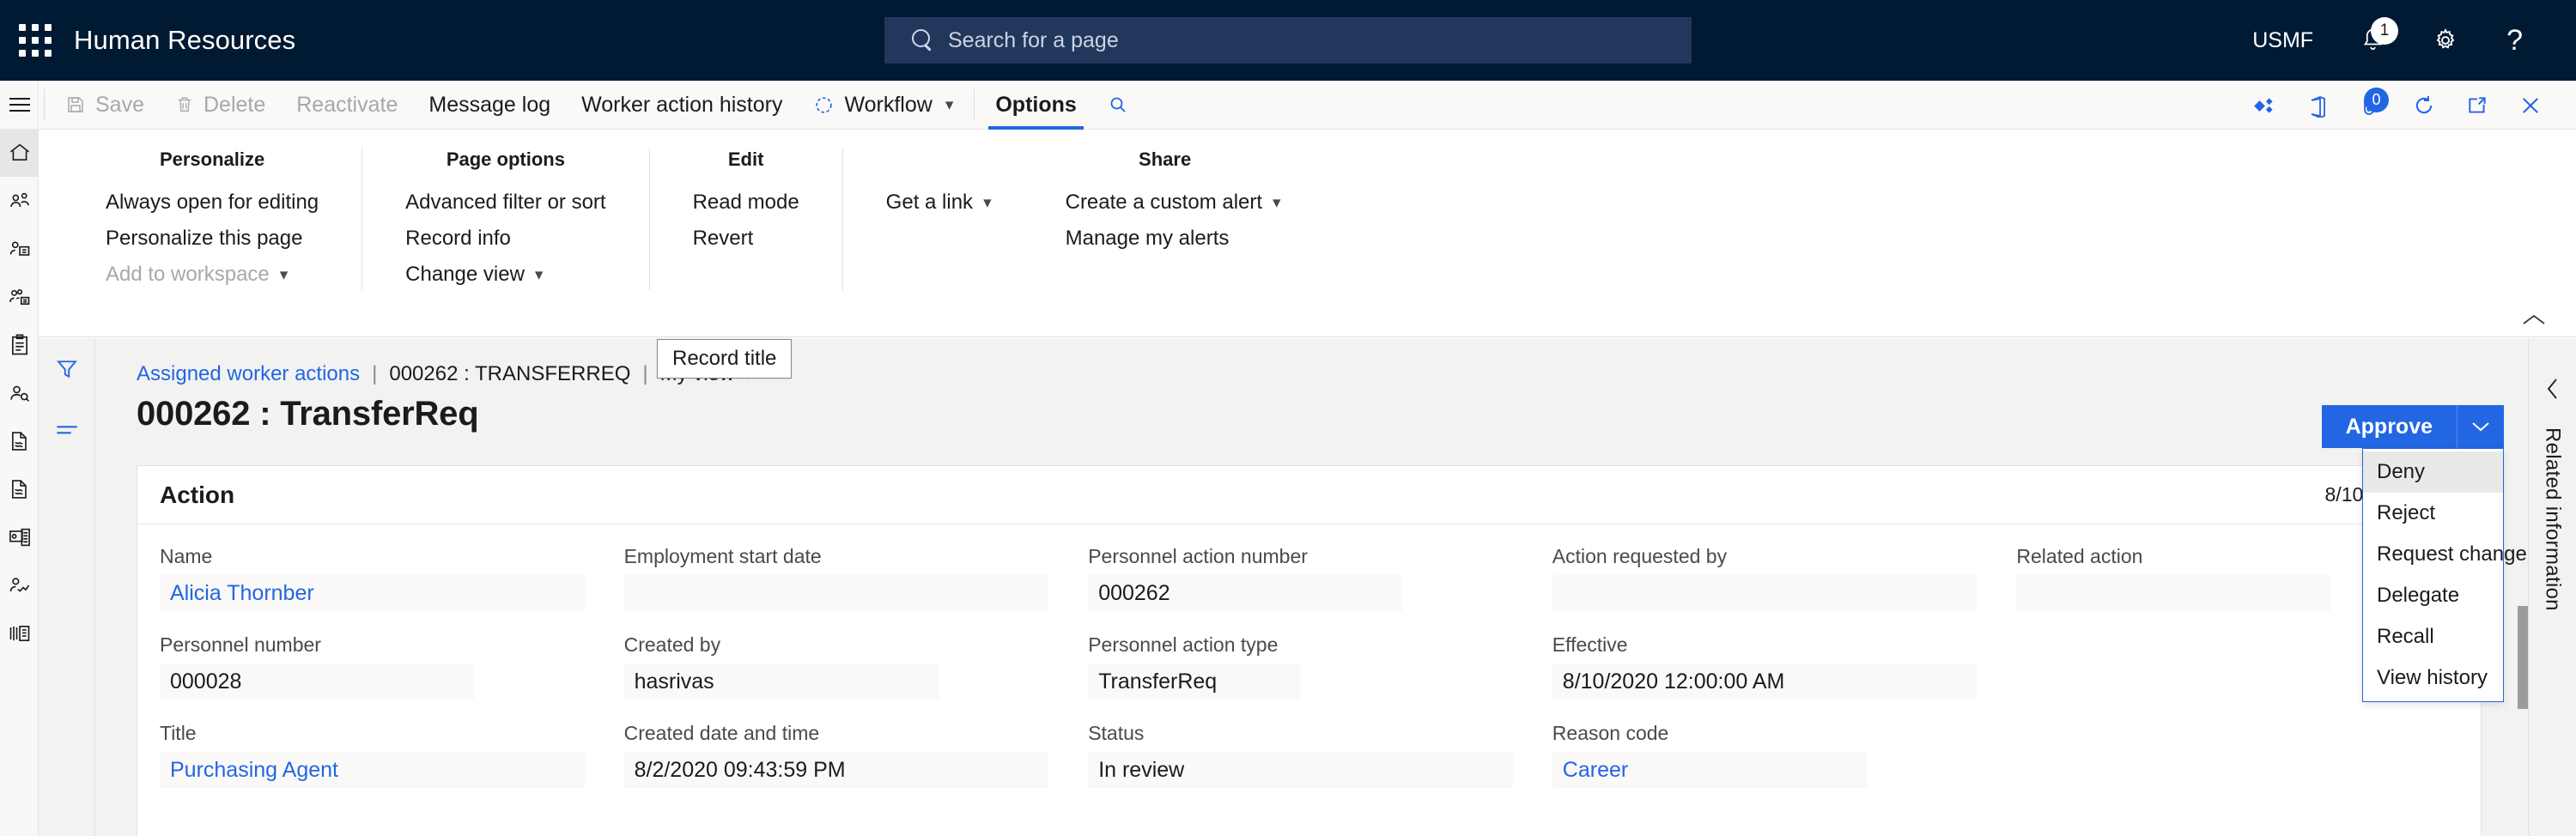 The image size is (2576, 836). I want to click on field-label: Status, so click(1116, 733).